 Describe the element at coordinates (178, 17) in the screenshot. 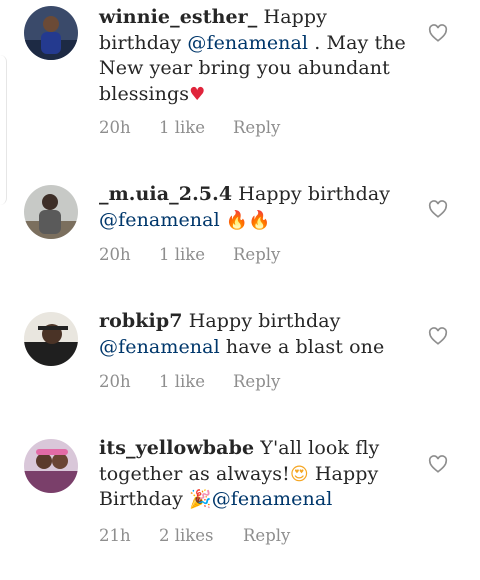

I see `comment-username: winnie_esther_` at that location.